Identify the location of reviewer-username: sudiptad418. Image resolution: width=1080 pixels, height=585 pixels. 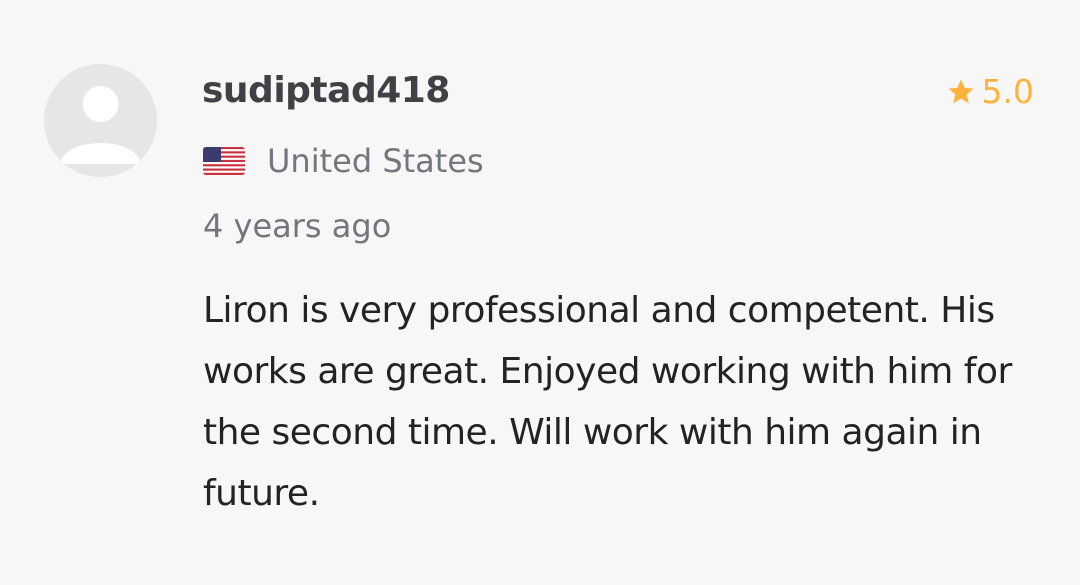
(326, 90).